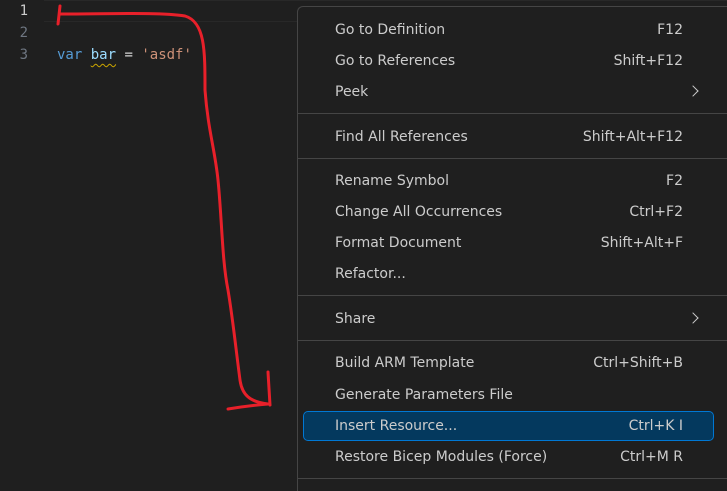 Image resolution: width=727 pixels, height=491 pixels. Describe the element at coordinates (392, 181) in the screenshot. I see `menu-item-label: Rename Symbol` at that location.